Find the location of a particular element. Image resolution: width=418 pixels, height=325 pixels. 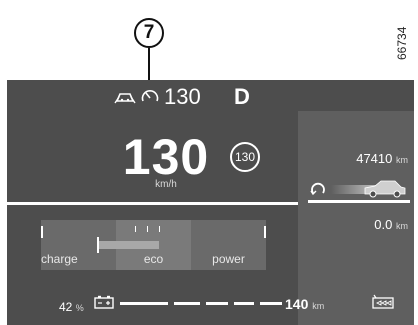

power-meter: charge eco power is located at coordinates (153, 245).